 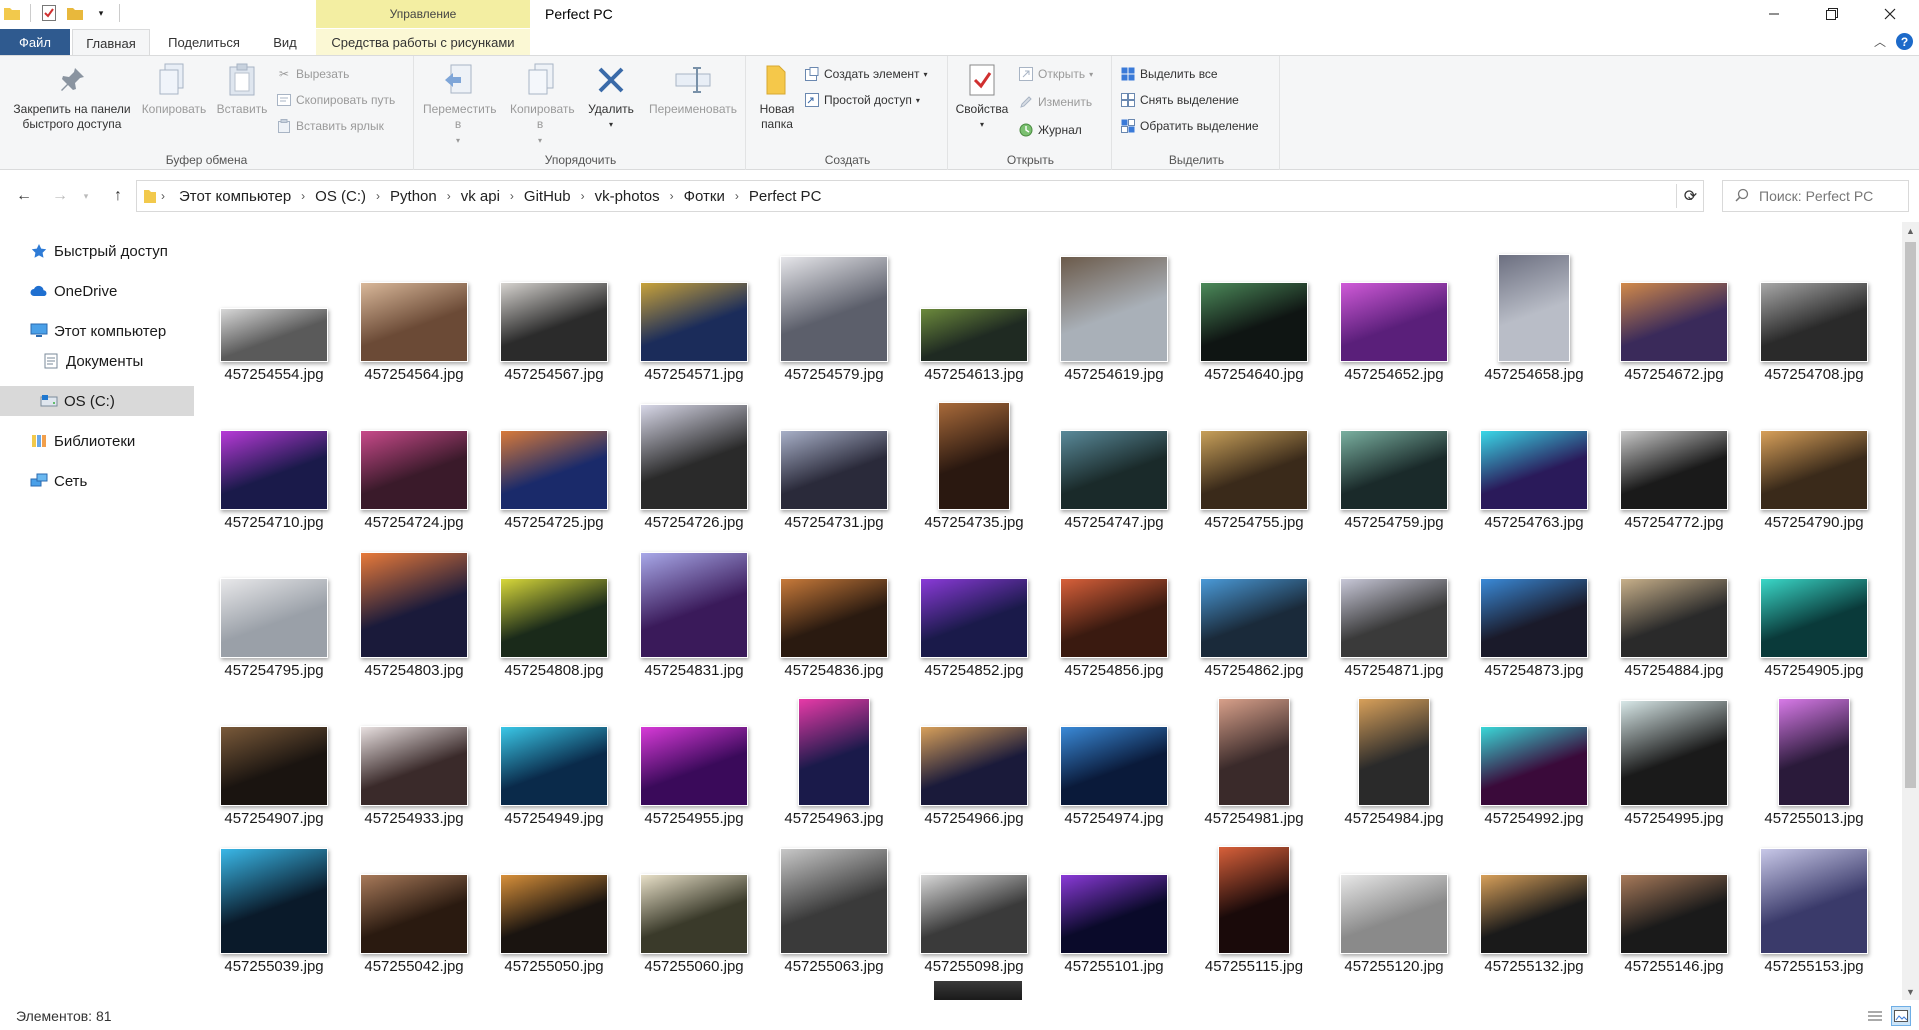 What do you see at coordinates (777, 97) in the screenshot?
I see `new-folder-button: Новая папка` at bounding box center [777, 97].